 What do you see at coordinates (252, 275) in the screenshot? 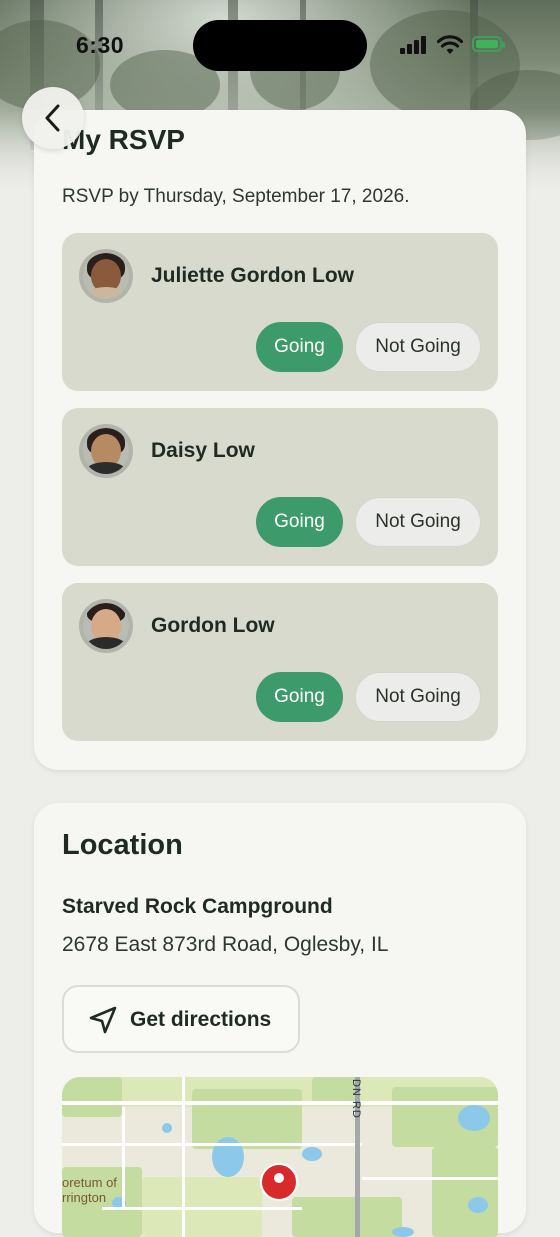
I see `person-name: Juliette Gordon Low` at bounding box center [252, 275].